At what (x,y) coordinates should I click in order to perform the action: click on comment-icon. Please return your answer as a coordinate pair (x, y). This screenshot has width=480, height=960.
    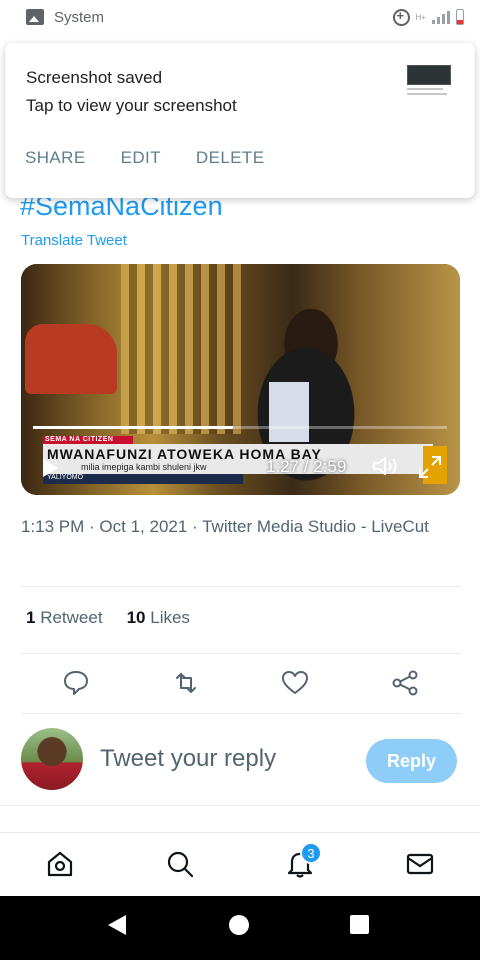
    Looking at the image, I should click on (76, 683).